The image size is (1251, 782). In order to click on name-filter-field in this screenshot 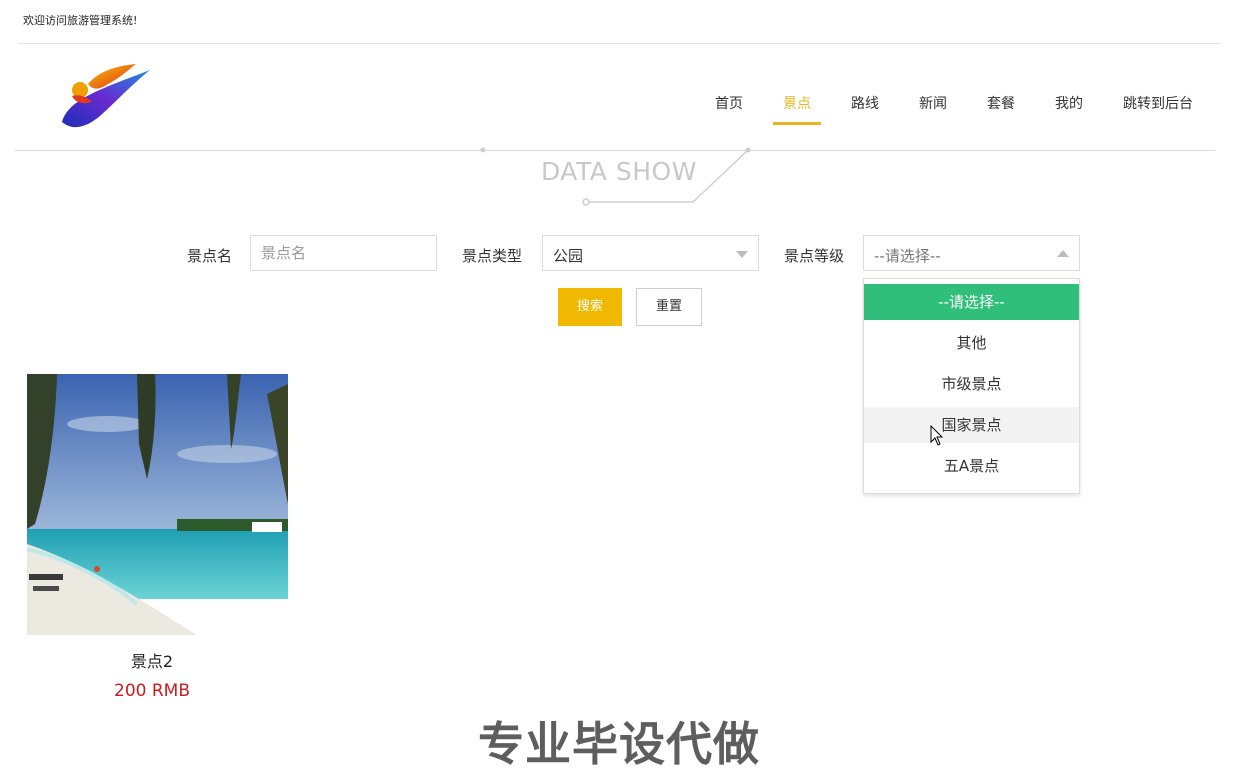, I will do `click(343, 253)`.